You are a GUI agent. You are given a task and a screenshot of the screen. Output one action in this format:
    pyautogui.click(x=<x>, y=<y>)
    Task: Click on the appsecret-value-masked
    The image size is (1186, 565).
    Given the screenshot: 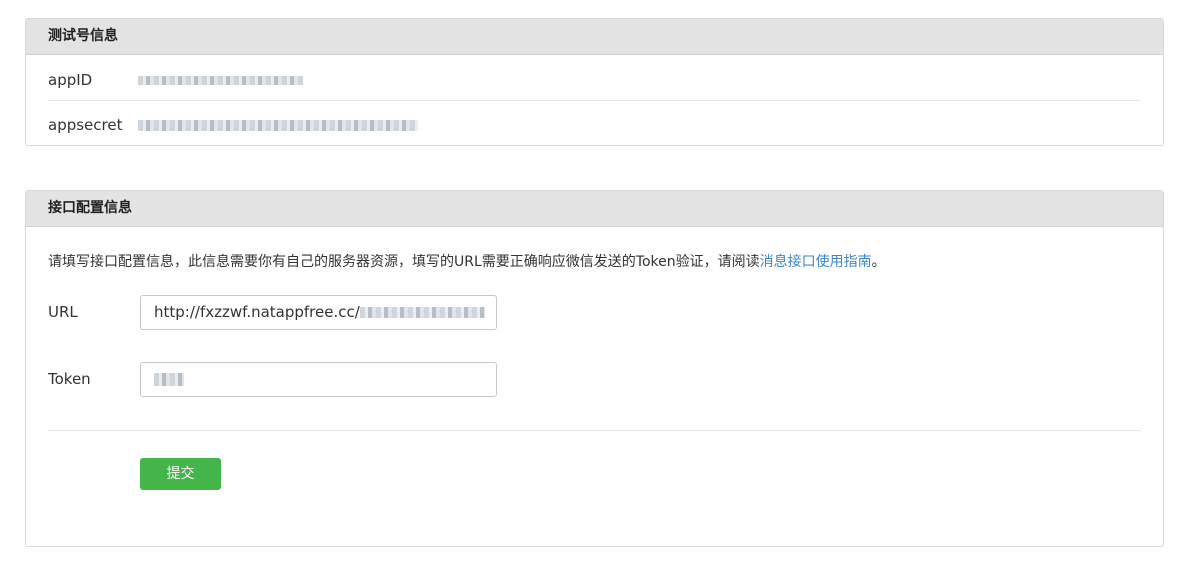 What is the action you would take?
    pyautogui.click(x=278, y=125)
    